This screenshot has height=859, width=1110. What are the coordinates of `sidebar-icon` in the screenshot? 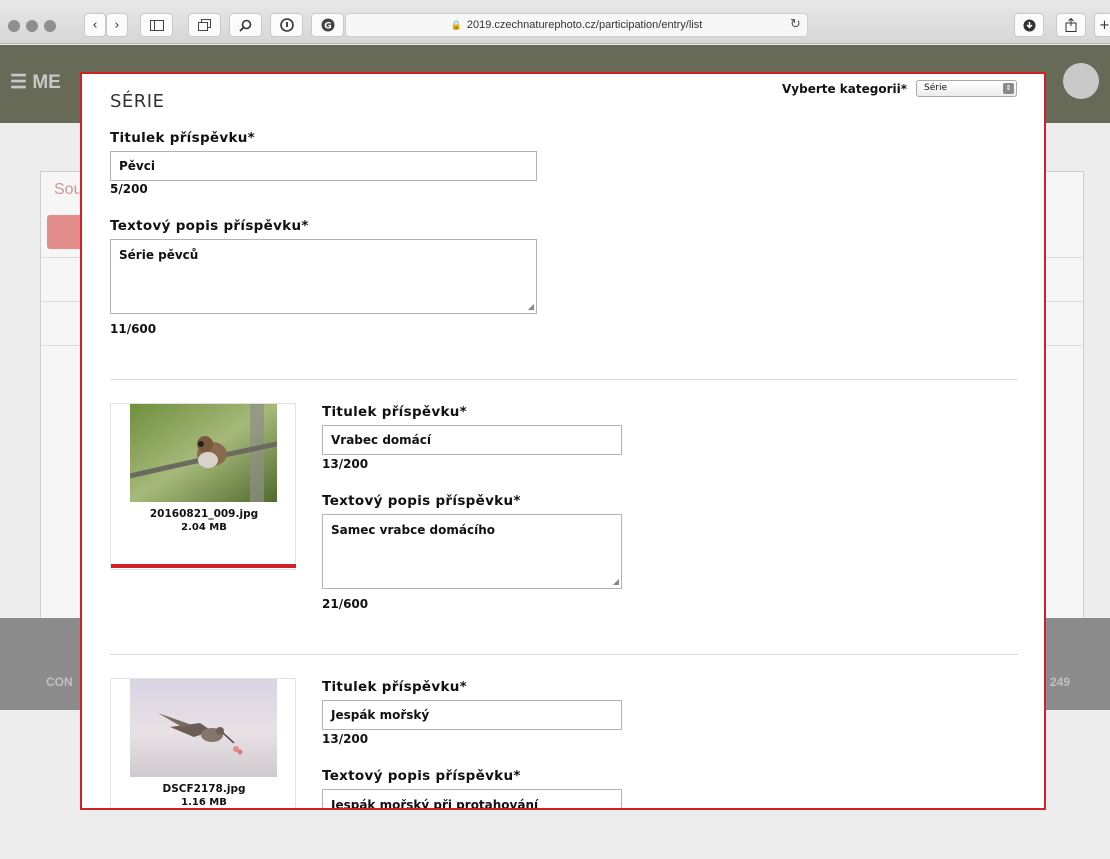 It's located at (156, 25).